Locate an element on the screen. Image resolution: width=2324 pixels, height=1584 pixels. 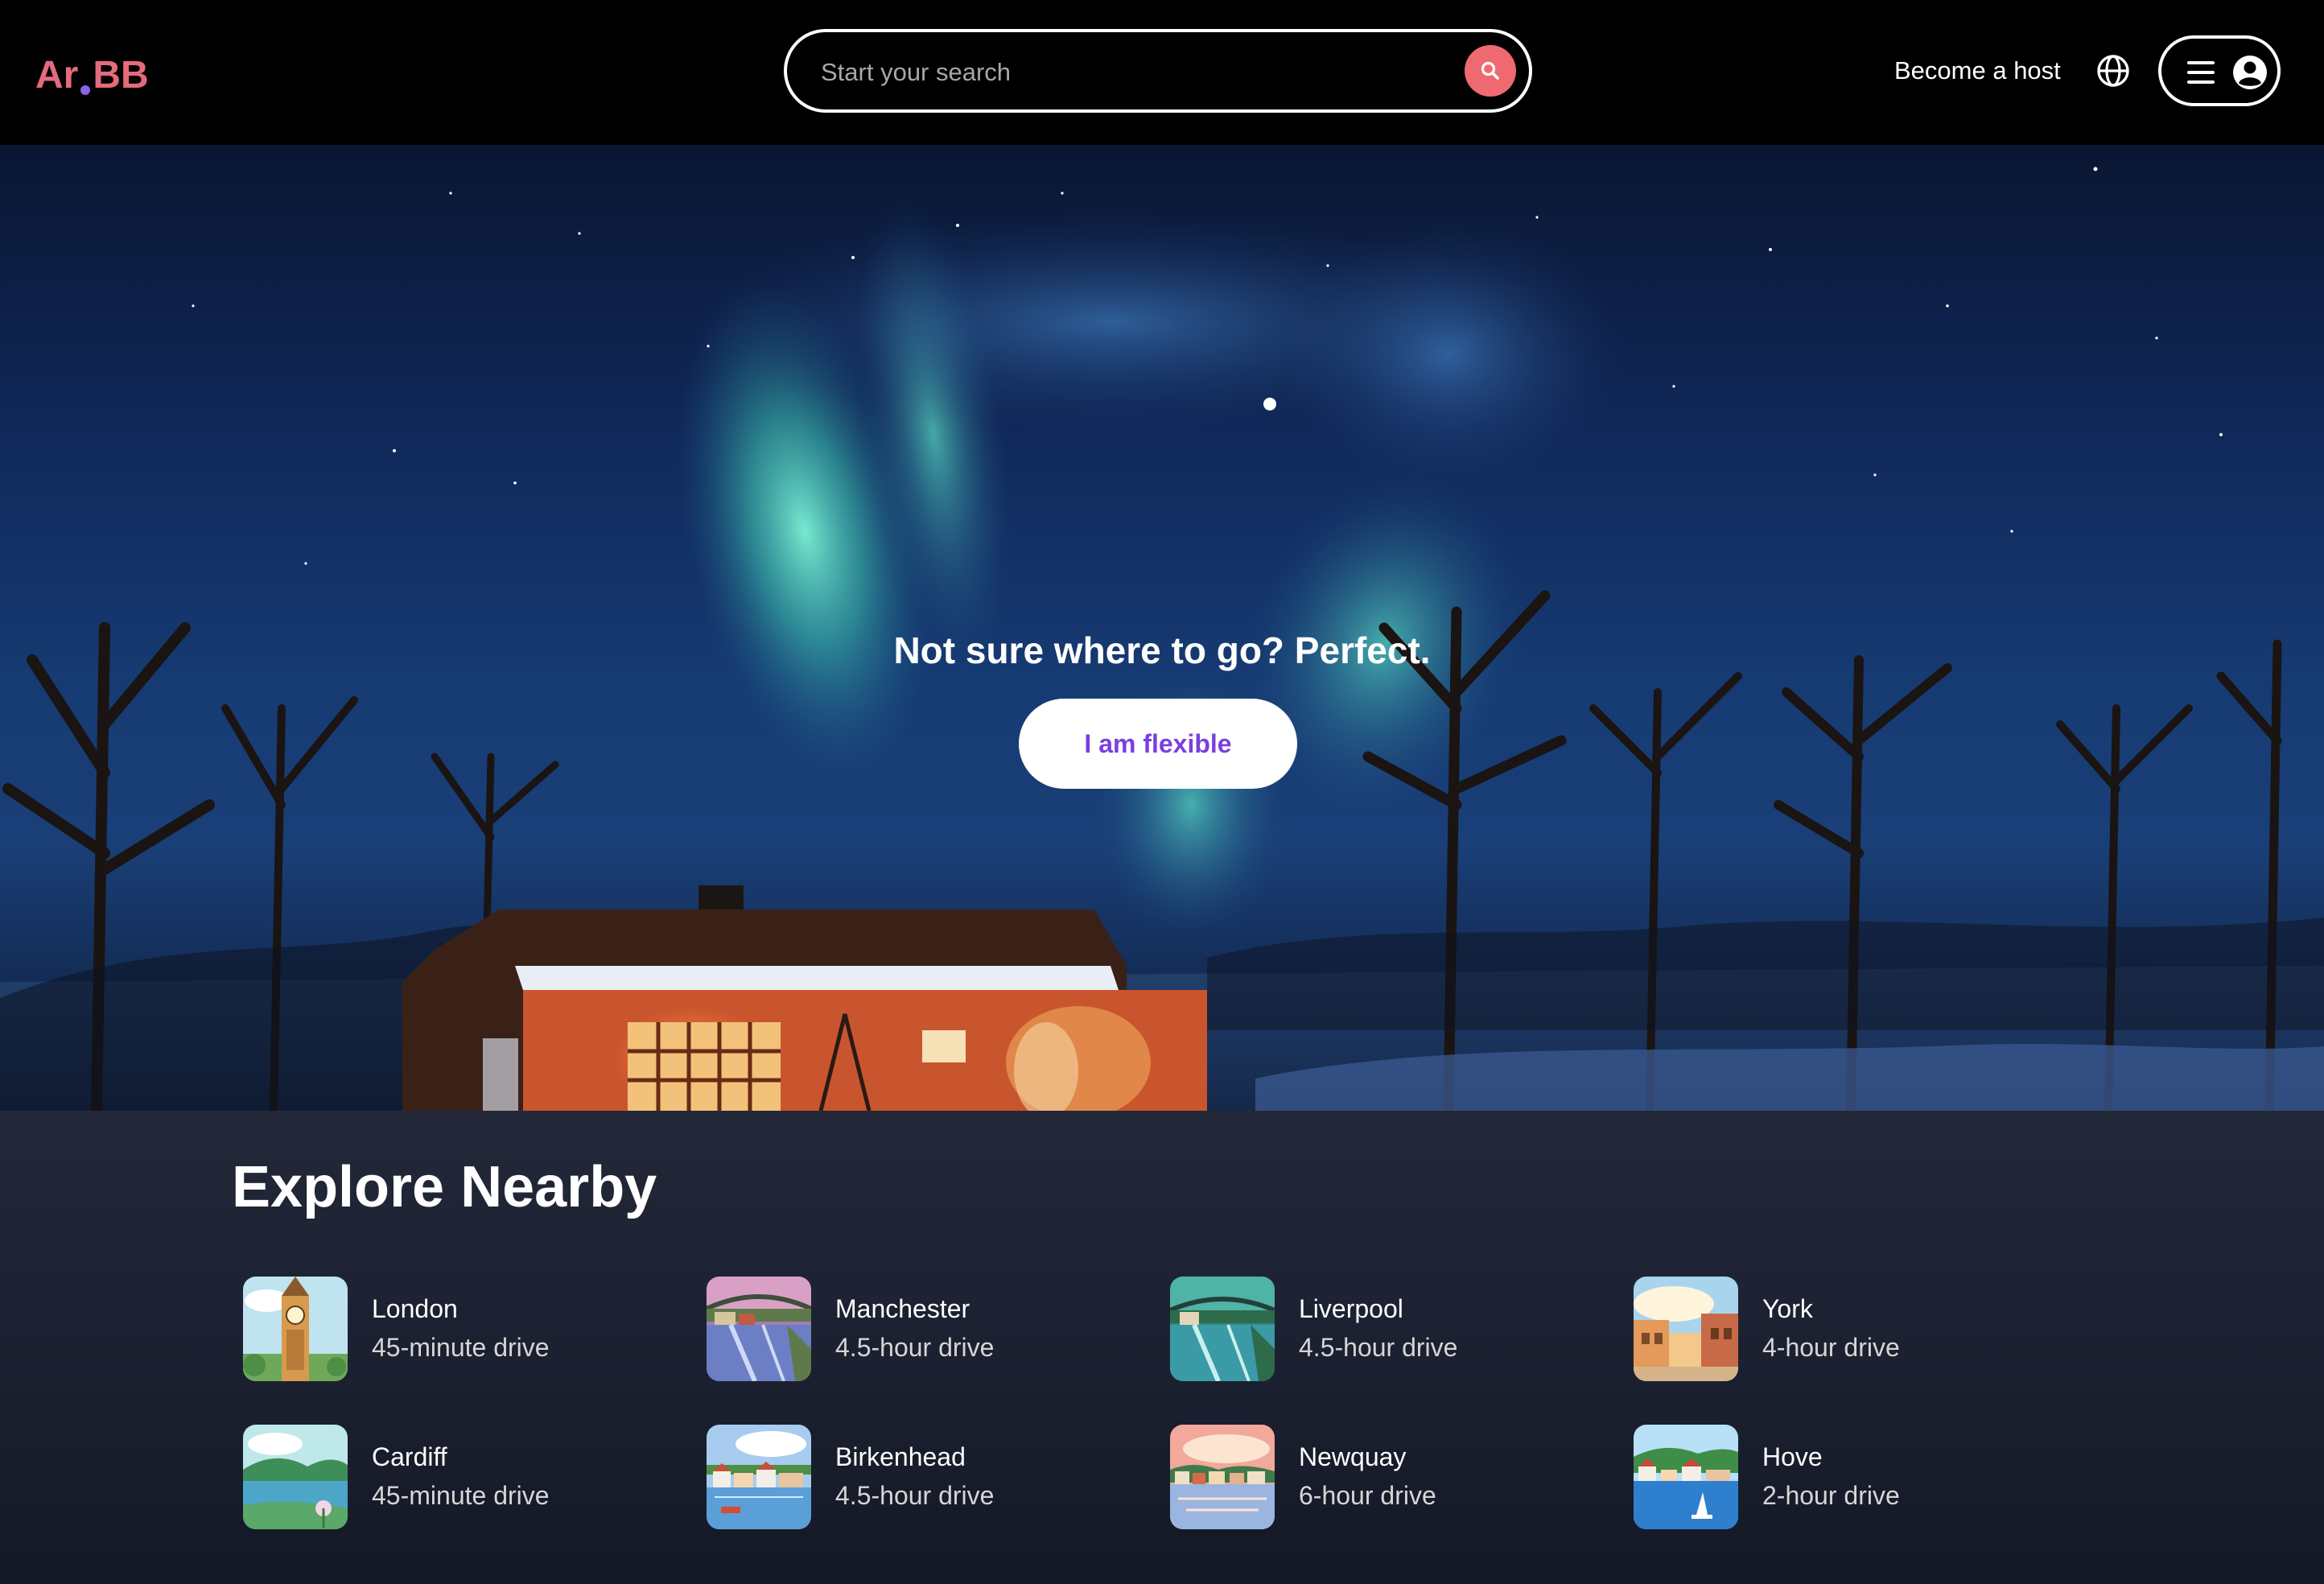
logo-text-right: BB is located at coordinates (121, 75).